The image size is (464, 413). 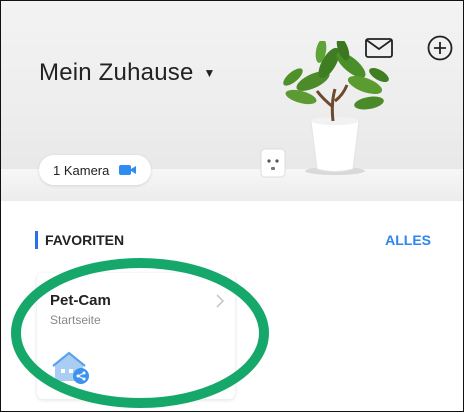 I want to click on camera-count-label: 1 Kamera, so click(x=81, y=170).